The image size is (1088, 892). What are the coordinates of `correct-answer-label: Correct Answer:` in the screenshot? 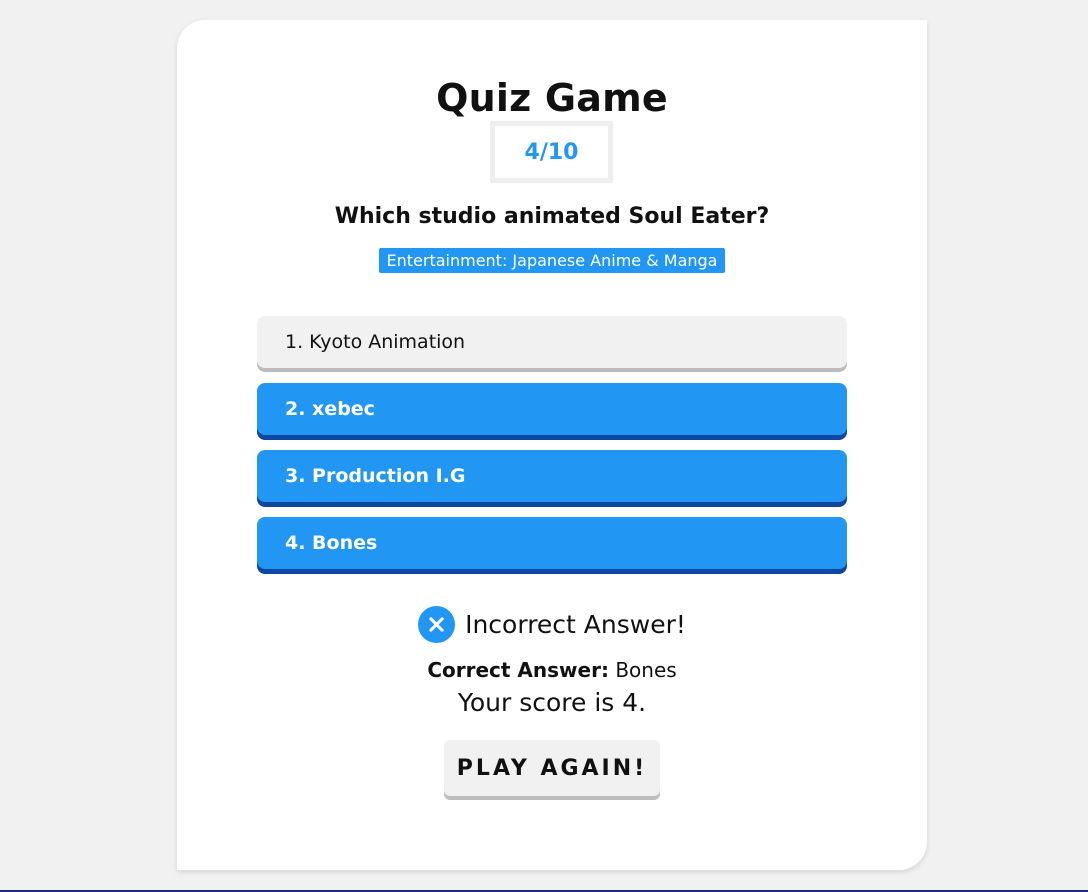 It's located at (518, 670).